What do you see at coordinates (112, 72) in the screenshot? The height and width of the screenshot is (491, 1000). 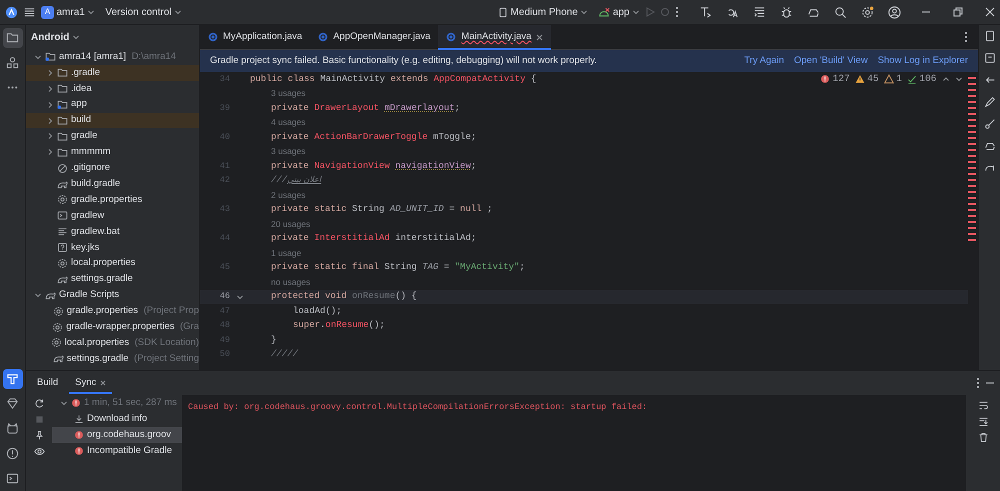 I see `tree-item: .gradle` at bounding box center [112, 72].